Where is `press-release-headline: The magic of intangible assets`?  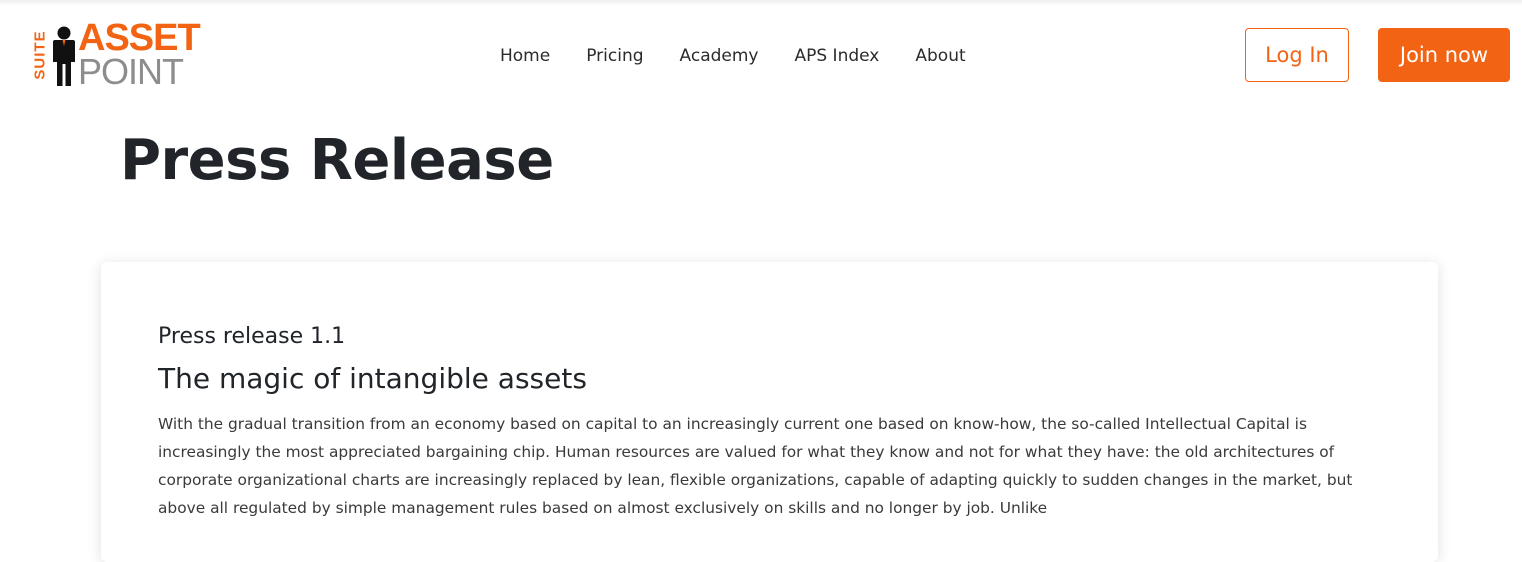
press-release-headline: The magic of intangible assets is located at coordinates (372, 378).